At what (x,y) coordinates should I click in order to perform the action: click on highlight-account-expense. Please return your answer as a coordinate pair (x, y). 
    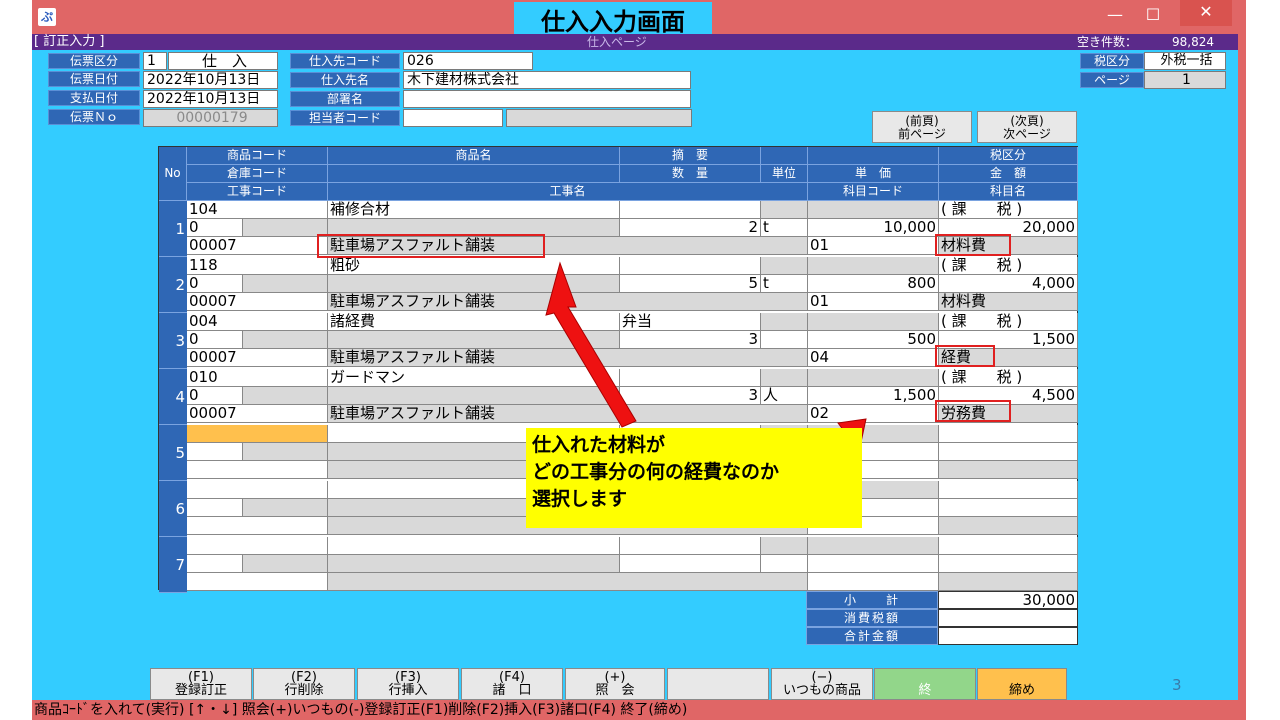
    Looking at the image, I should click on (965, 356).